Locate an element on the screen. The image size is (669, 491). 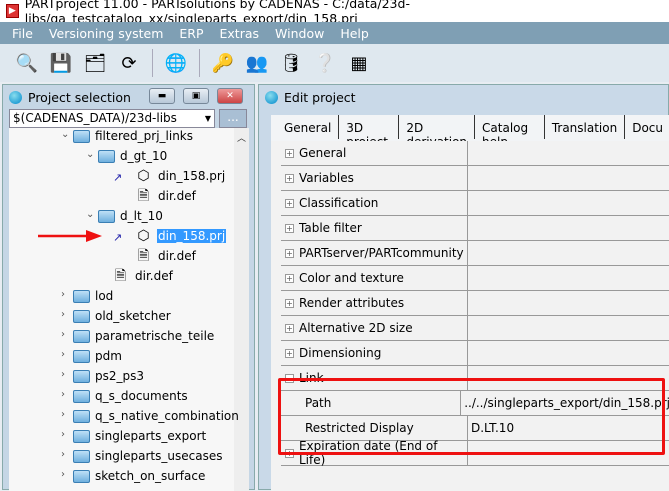
save-all-icon: 🗂 is located at coordinates (95, 63).